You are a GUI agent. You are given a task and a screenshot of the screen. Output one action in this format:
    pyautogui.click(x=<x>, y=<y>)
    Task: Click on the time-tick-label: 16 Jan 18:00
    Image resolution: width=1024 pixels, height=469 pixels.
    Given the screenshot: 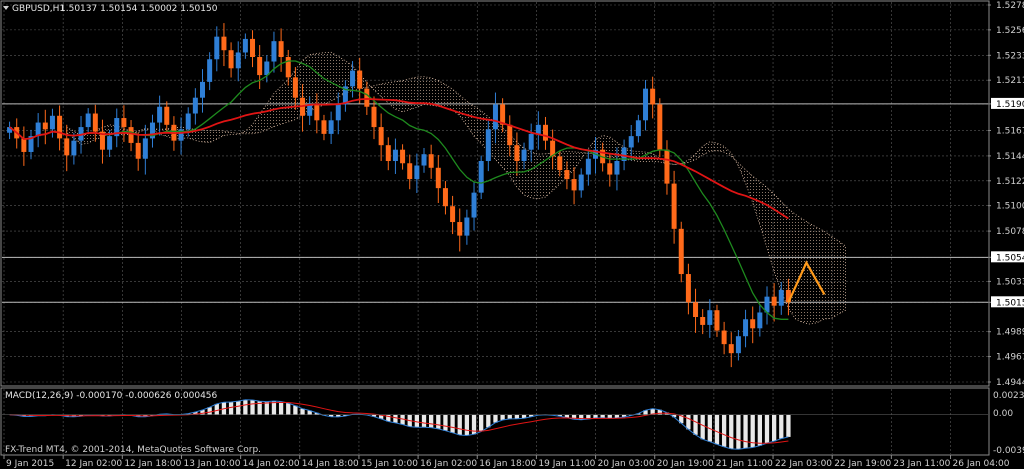 What is the action you would take?
    pyautogui.click(x=507, y=464)
    